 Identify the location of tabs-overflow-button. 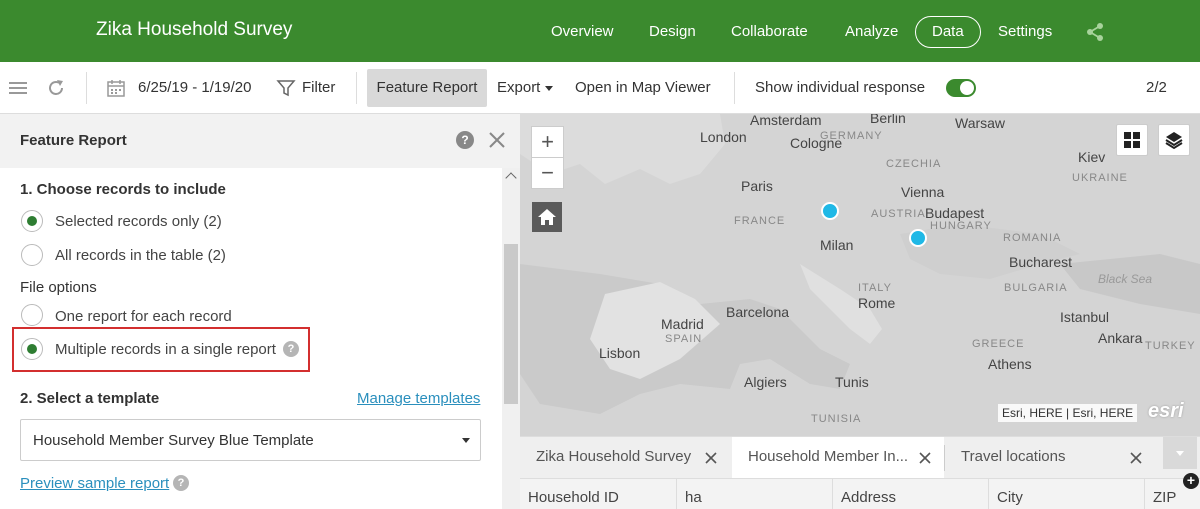
(1180, 453).